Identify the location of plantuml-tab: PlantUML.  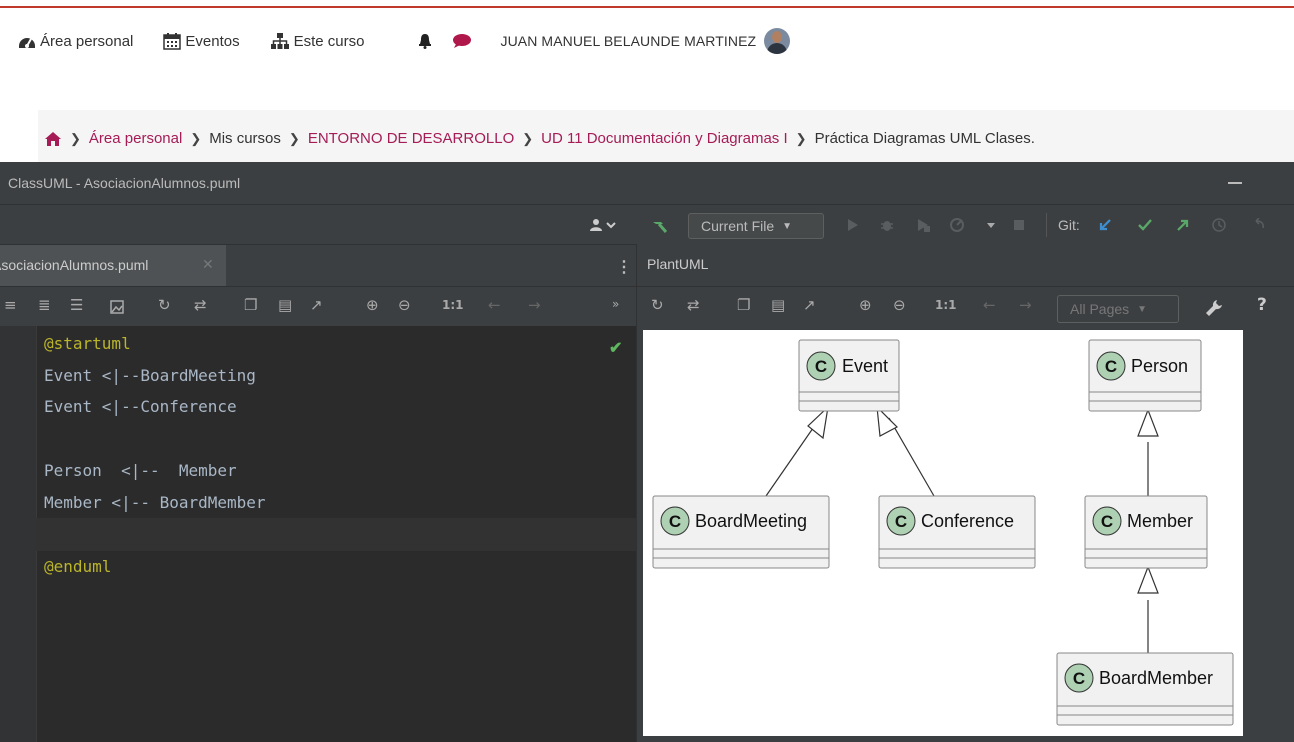
(677, 264).